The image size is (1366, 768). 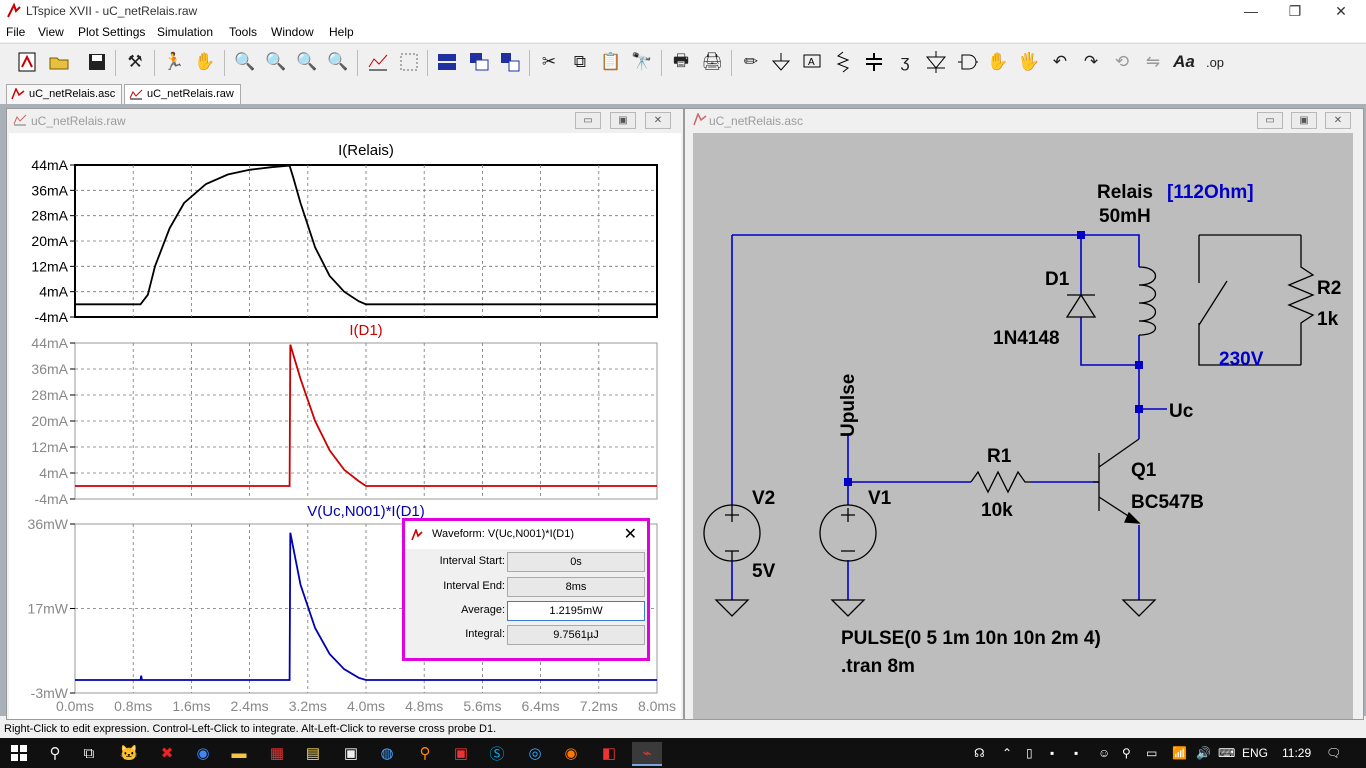 What do you see at coordinates (292, 32) in the screenshot?
I see `menu-window: Window` at bounding box center [292, 32].